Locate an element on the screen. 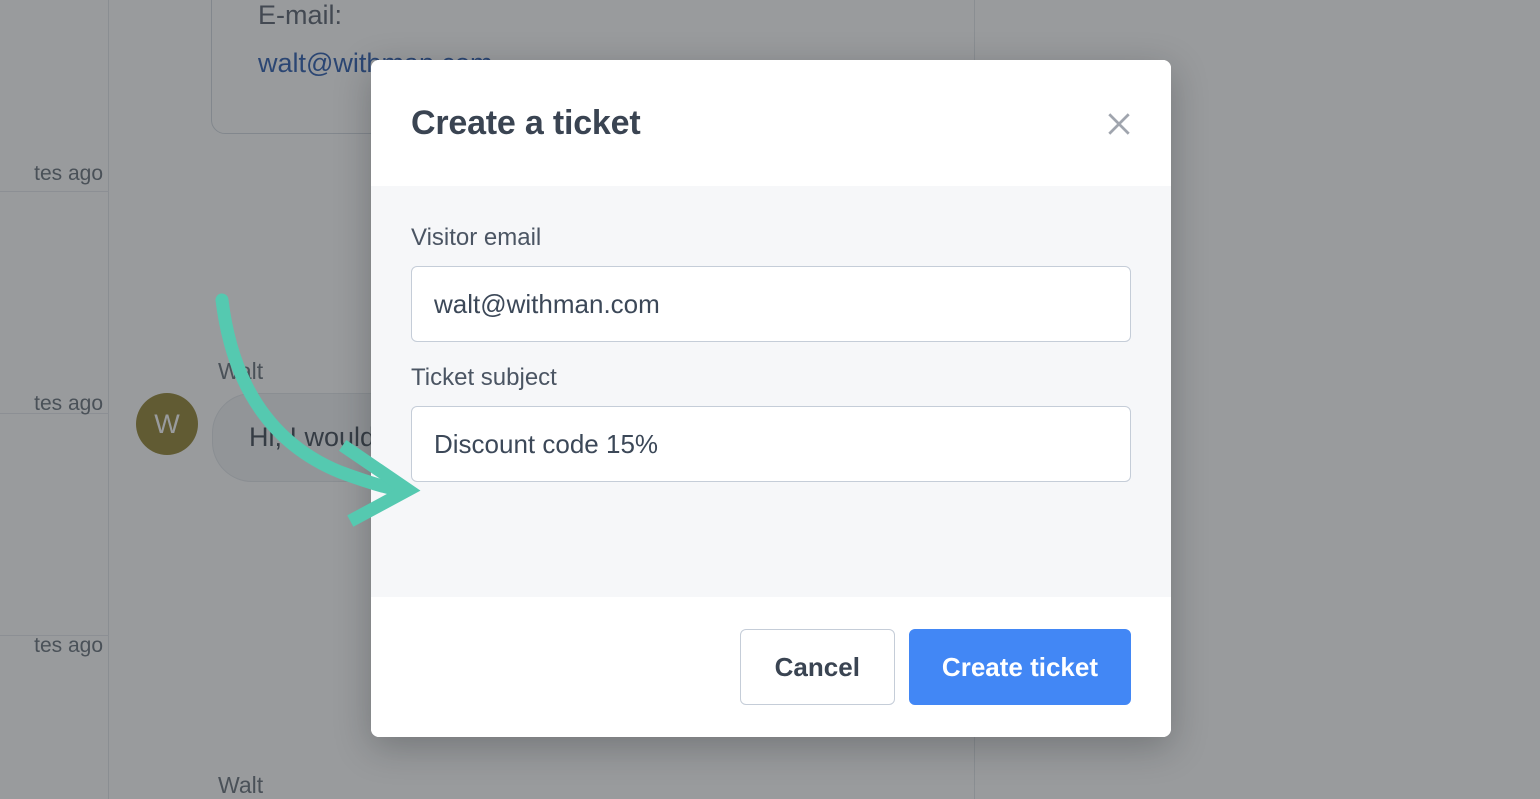 This screenshot has height=799, width=1540. modal-header: Create a ticket is located at coordinates (771, 123).